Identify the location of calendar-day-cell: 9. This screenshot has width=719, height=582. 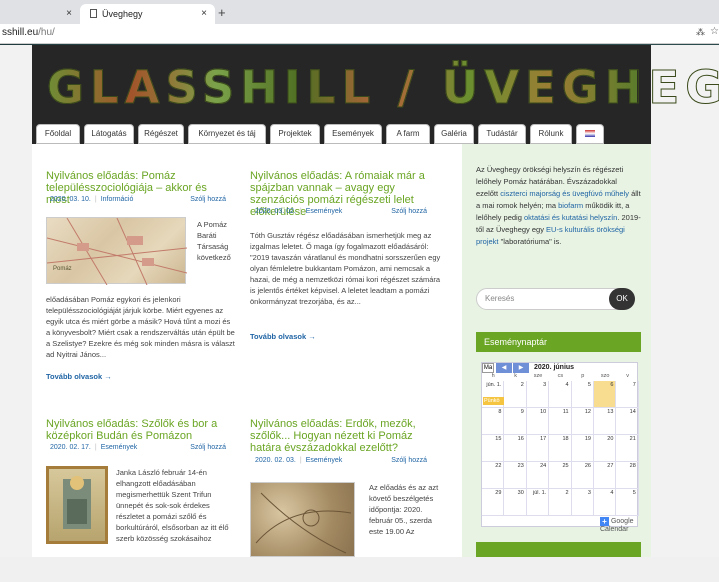
(515, 421).